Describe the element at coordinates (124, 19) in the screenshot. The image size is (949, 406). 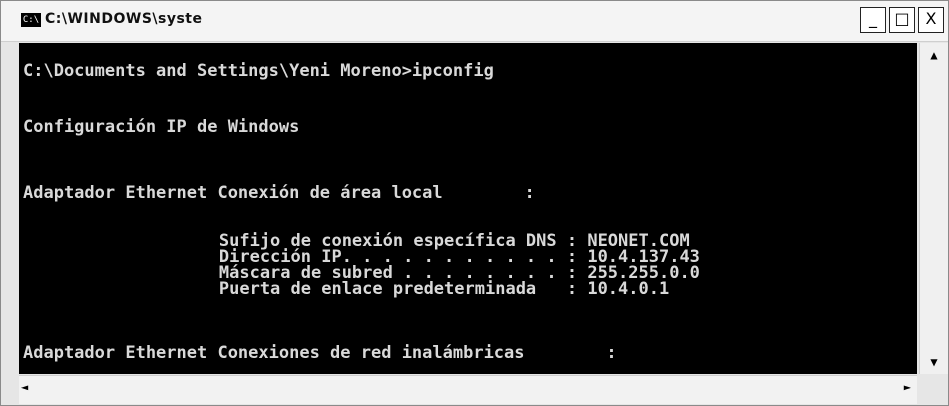
I see `window-title: C:\WINDOWS\syste` at that location.